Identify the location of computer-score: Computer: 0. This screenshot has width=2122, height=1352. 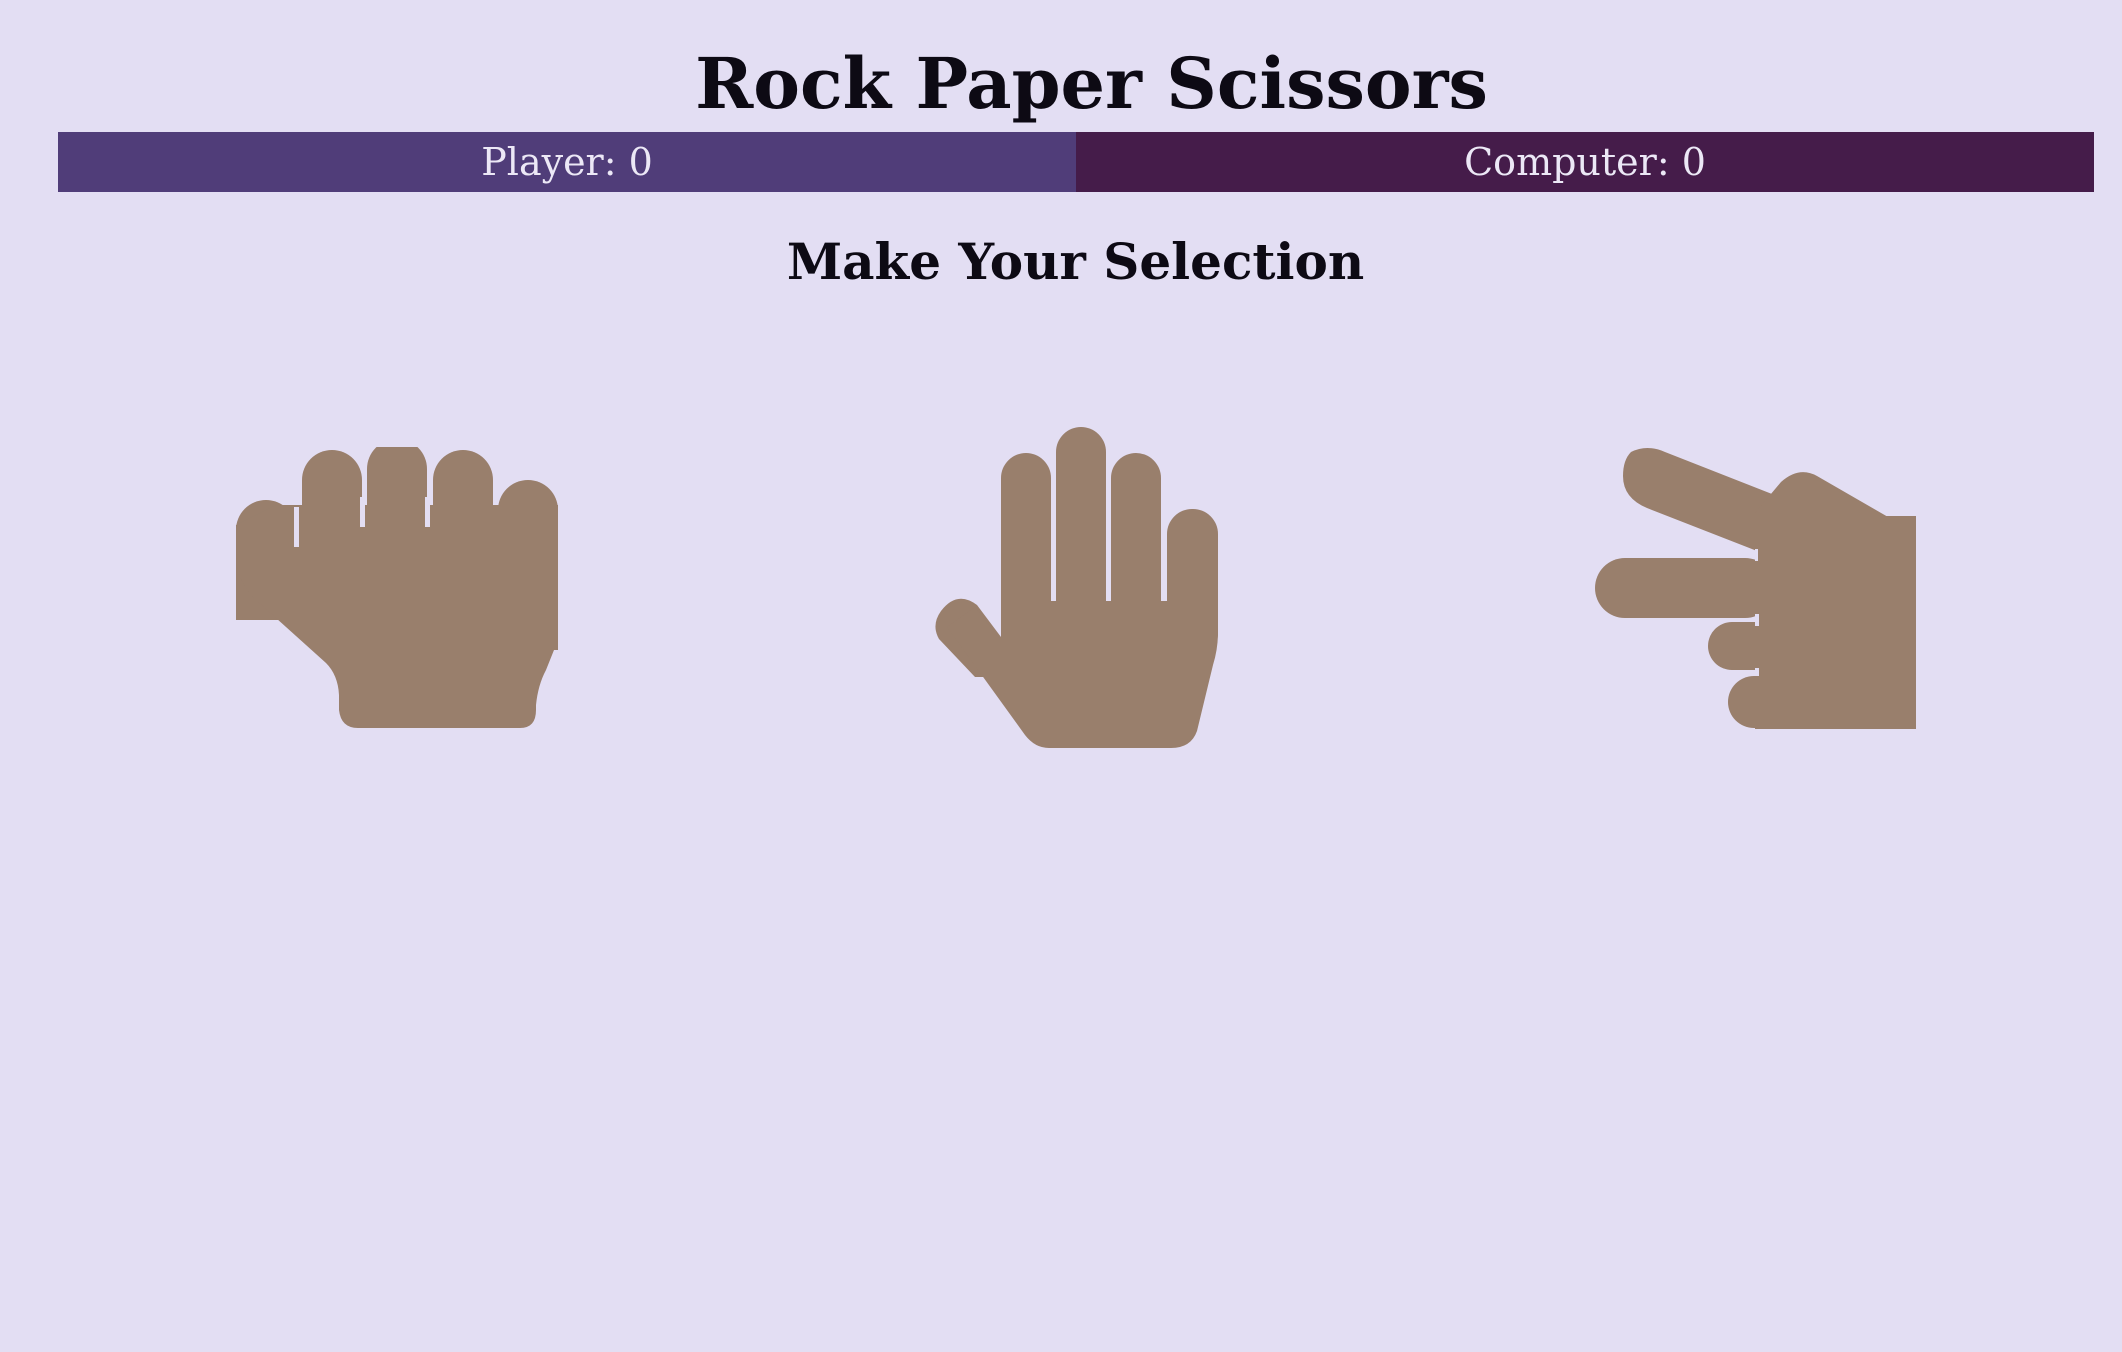
(1585, 162).